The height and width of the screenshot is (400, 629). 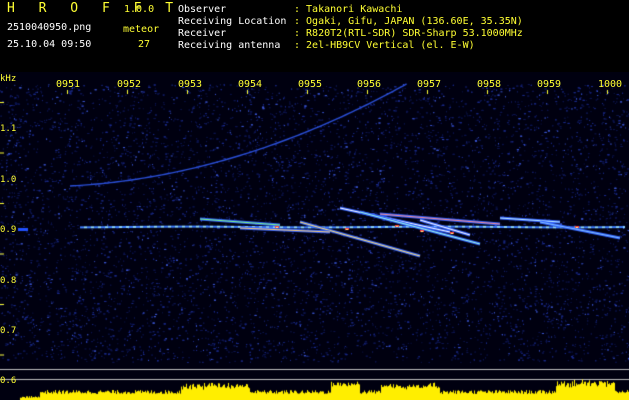 I want to click on info-value-location: : Ogaki, Gifu, JAPAN (136.60E, 35.35N), so click(x=408, y=21).